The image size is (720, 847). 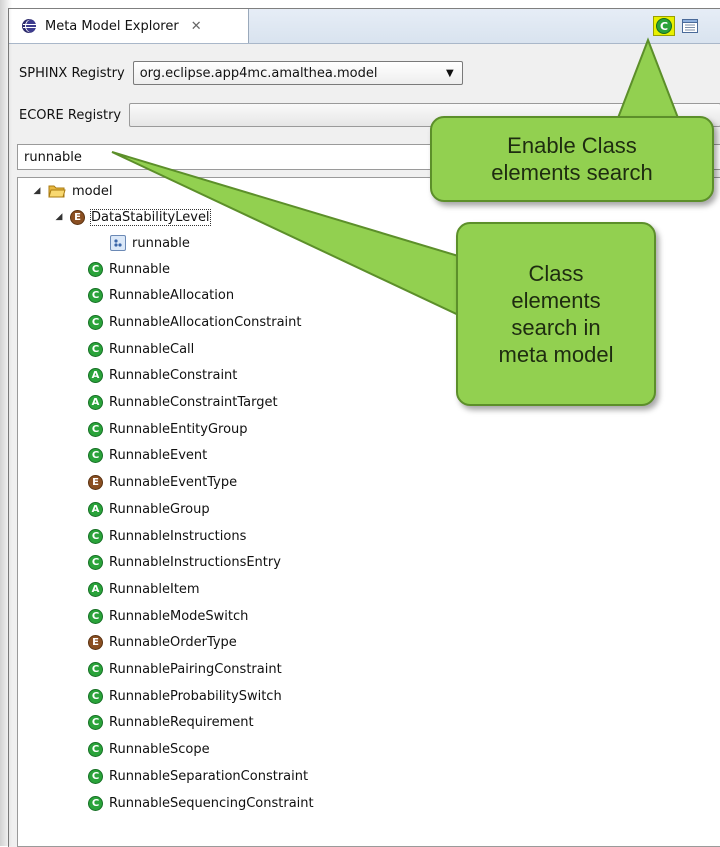 What do you see at coordinates (556, 300) in the screenshot?
I see `callout-text: elements` at bounding box center [556, 300].